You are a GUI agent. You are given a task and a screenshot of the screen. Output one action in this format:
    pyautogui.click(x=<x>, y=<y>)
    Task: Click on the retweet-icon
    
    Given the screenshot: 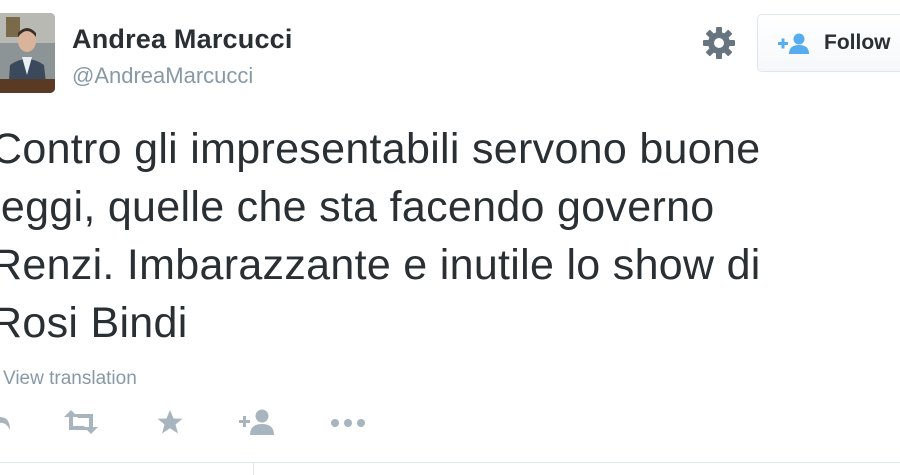 What is the action you would take?
    pyautogui.click(x=81, y=424)
    